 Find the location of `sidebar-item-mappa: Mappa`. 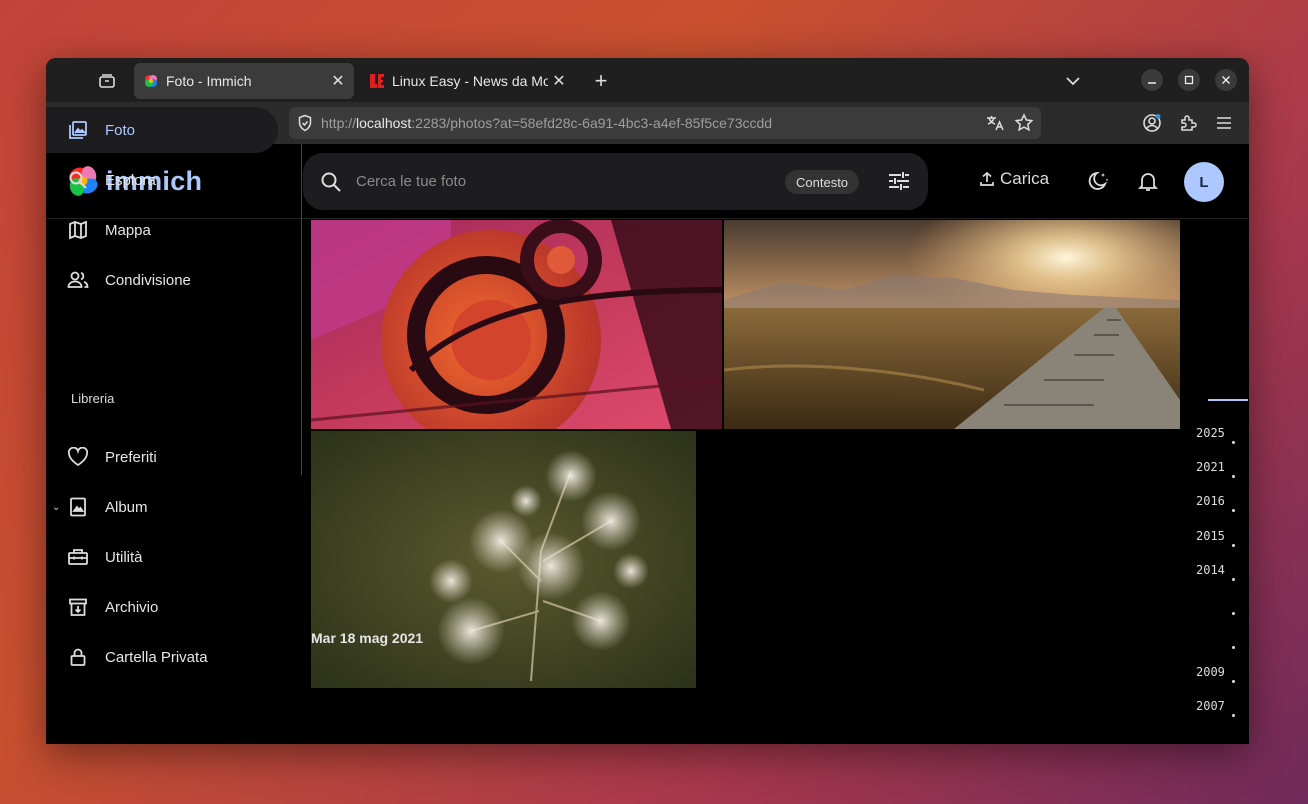

sidebar-item-mappa: Mappa is located at coordinates (162, 230).